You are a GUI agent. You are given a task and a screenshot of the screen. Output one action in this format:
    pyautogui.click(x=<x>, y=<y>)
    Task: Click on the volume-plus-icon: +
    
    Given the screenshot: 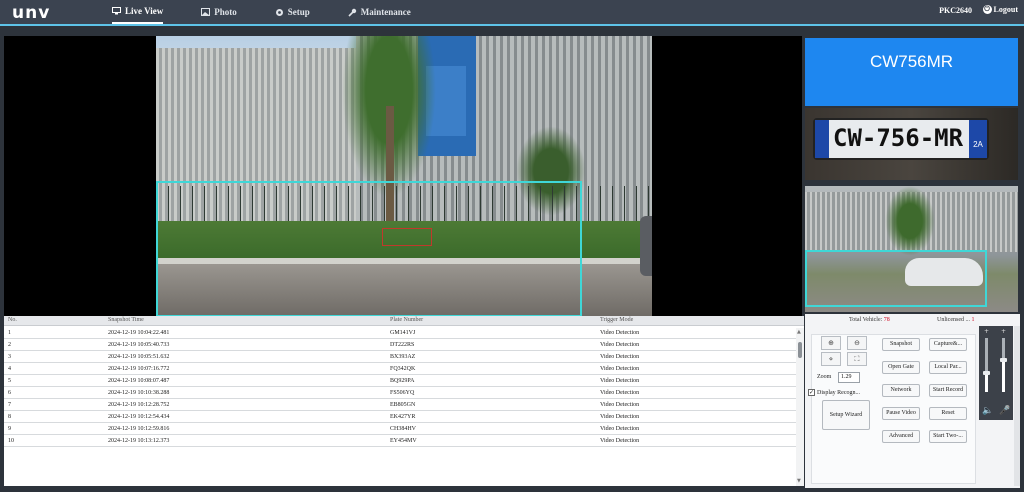 What is the action you would take?
    pyautogui.click(x=987, y=331)
    